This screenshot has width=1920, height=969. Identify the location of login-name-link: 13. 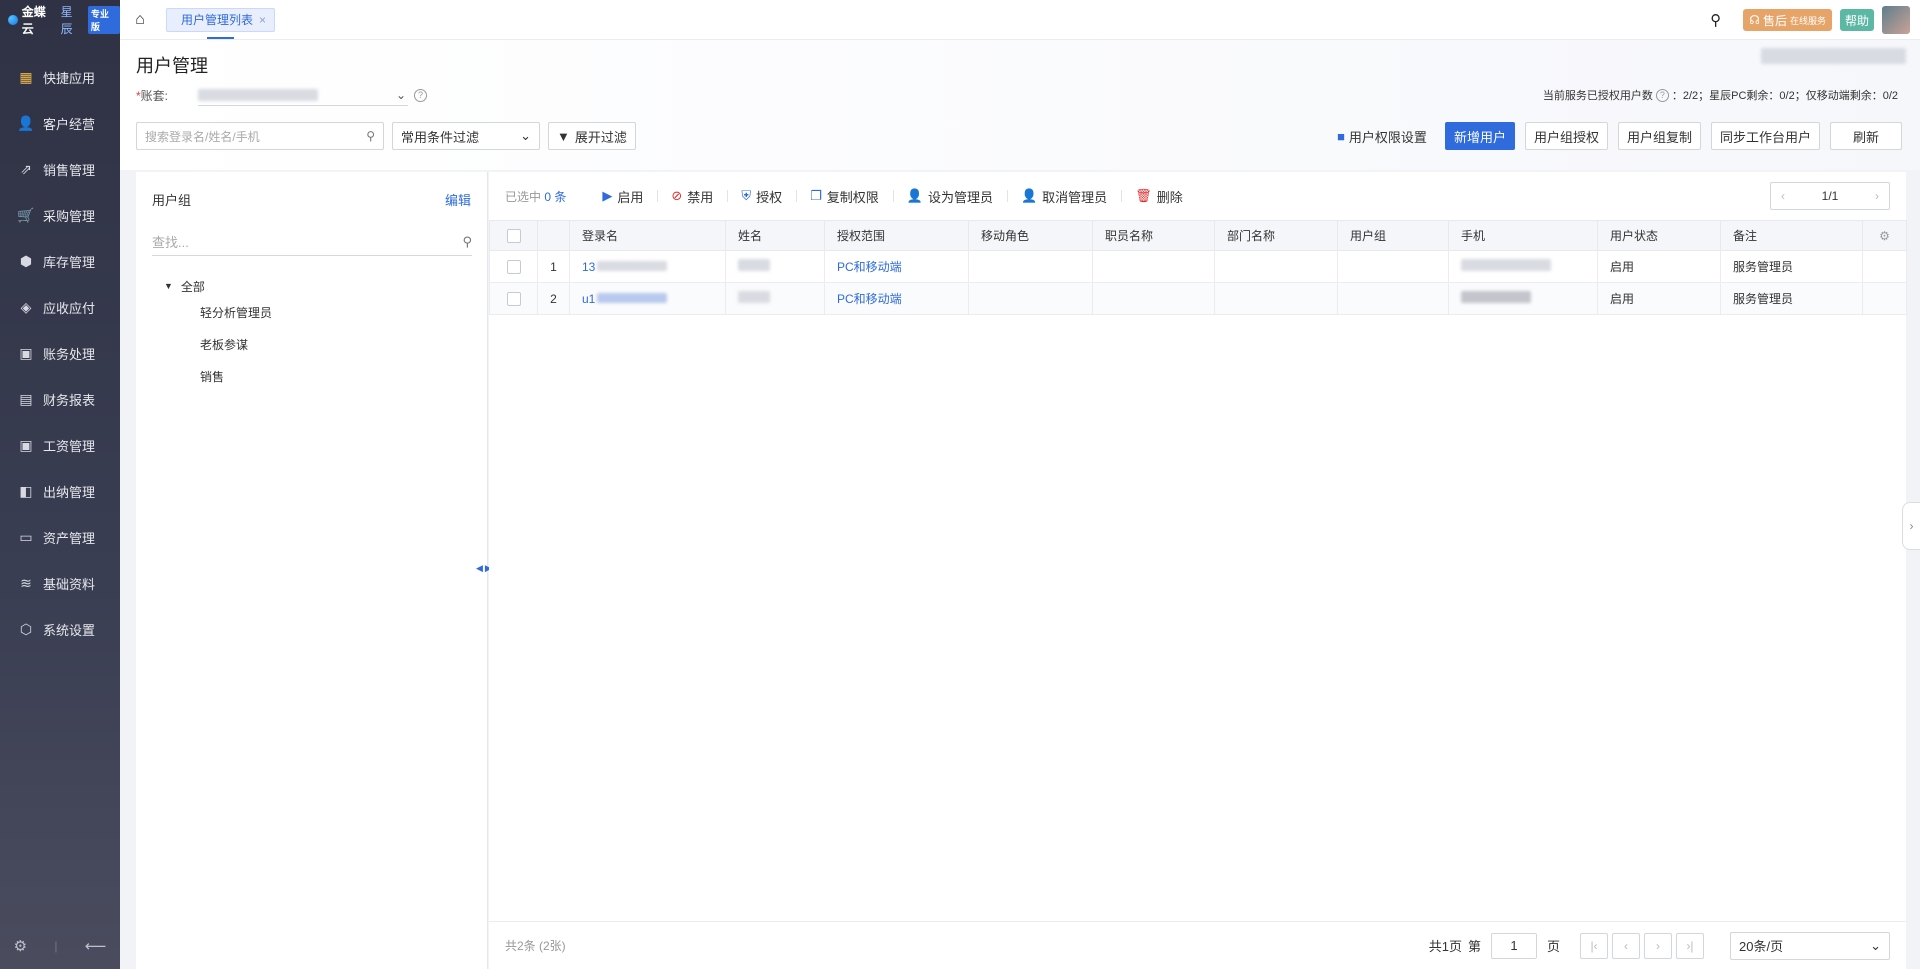
(647, 266).